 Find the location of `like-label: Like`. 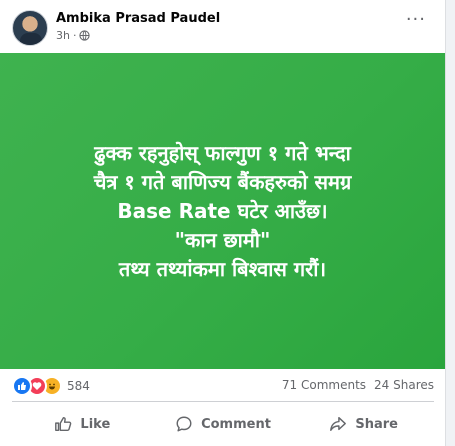

like-label: Like is located at coordinates (95, 424).